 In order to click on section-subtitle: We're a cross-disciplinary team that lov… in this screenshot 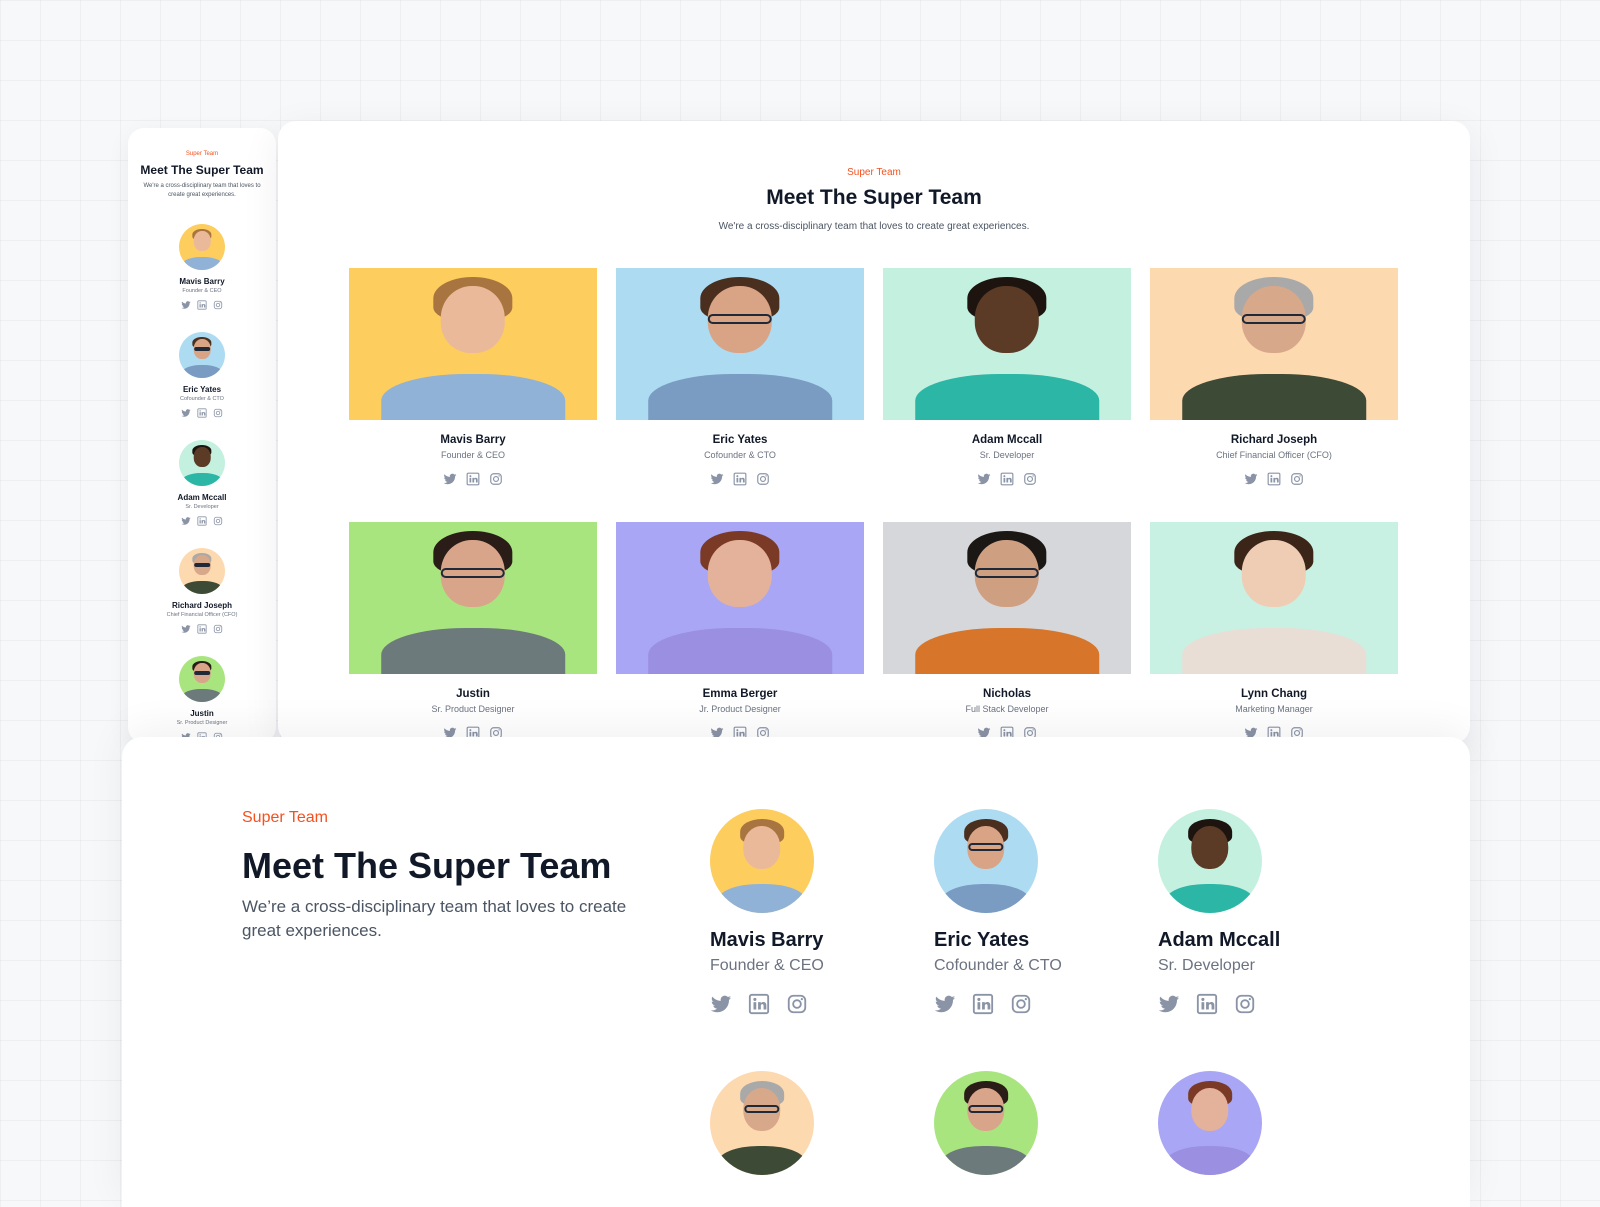, I will do `click(202, 190)`.